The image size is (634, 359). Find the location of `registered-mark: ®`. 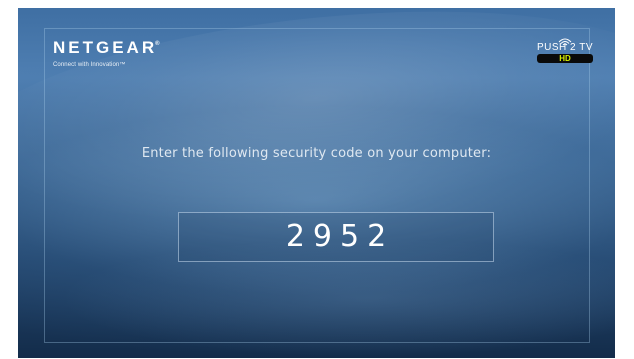

registered-mark: ® is located at coordinates (157, 44).